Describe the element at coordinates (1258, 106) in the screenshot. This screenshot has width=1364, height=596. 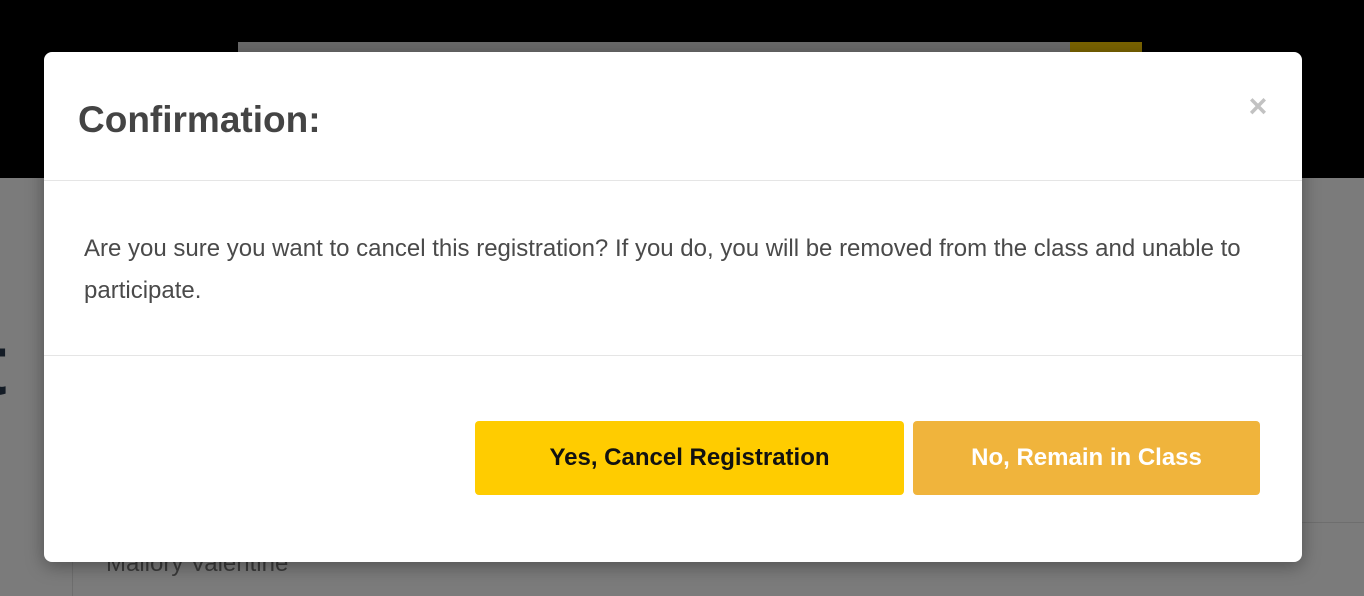
I see `close-icon: ×` at that location.